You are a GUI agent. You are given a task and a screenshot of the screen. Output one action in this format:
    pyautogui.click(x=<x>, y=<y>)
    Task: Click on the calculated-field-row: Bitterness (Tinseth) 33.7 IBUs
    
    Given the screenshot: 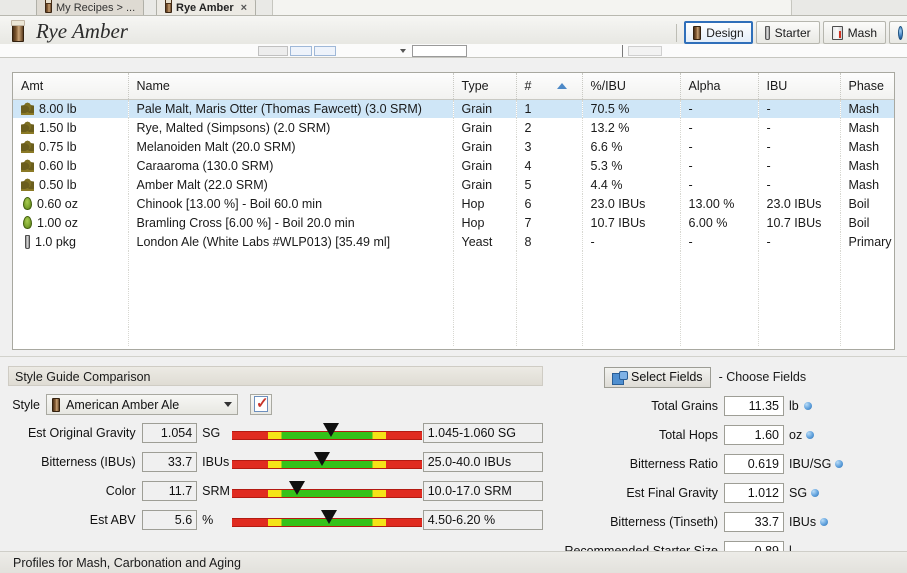 What is the action you would take?
    pyautogui.click(x=727, y=522)
    